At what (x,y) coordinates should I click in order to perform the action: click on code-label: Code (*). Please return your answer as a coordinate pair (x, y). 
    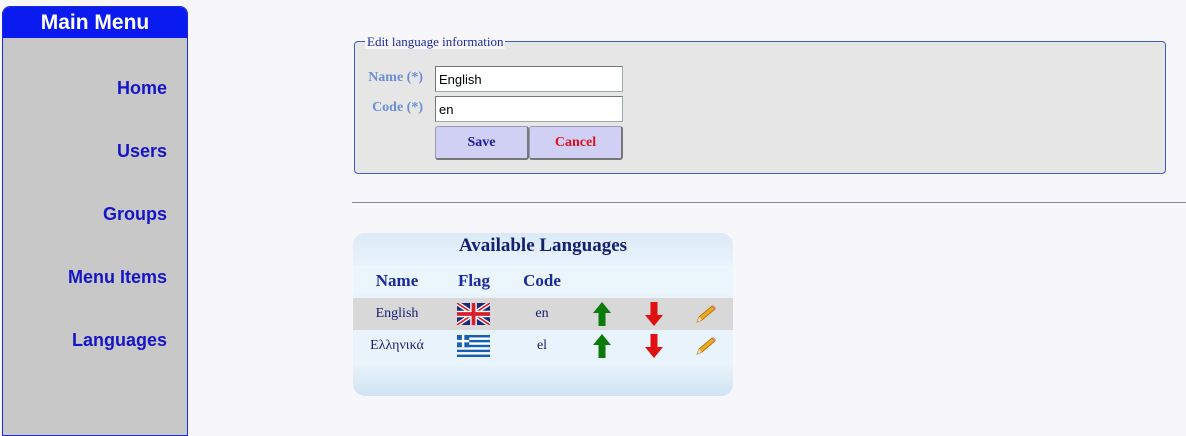
    Looking at the image, I should click on (397, 107).